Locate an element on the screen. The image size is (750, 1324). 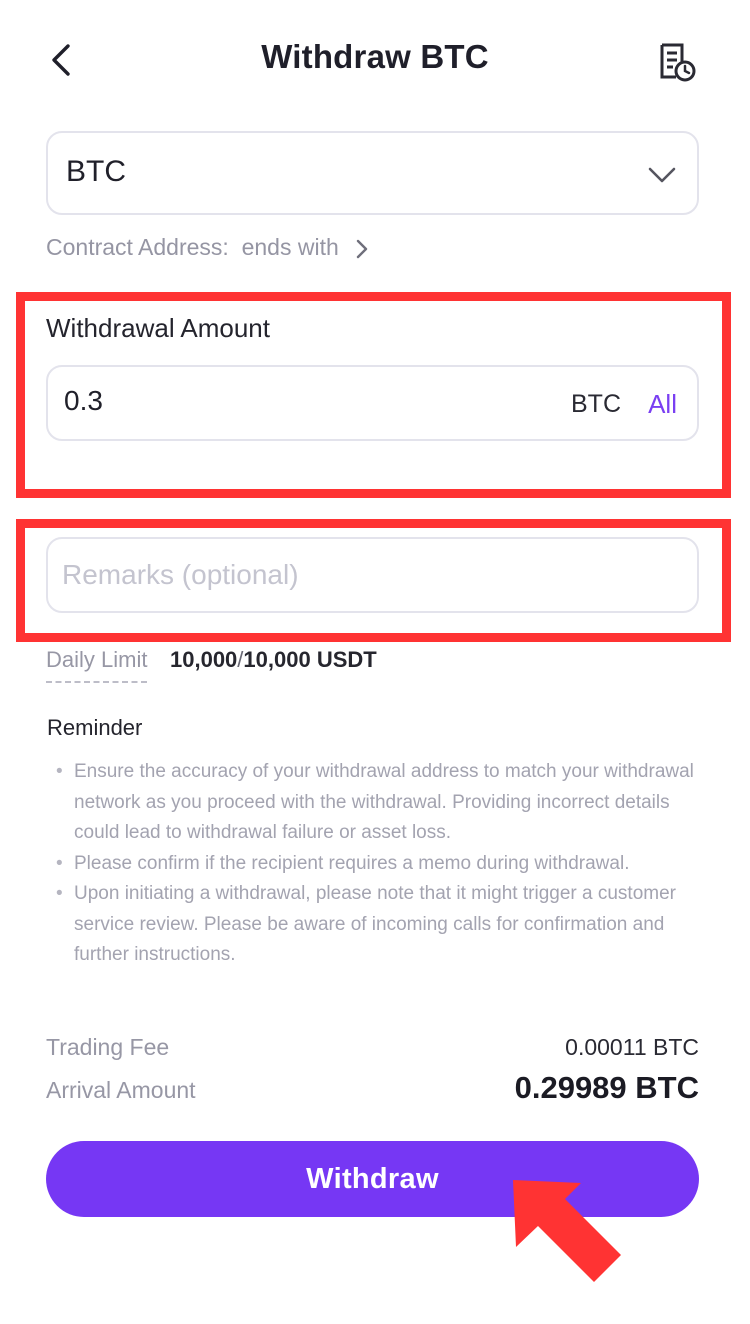
daily-limit-value: 10,000/10,000 USDT is located at coordinates (273, 660).